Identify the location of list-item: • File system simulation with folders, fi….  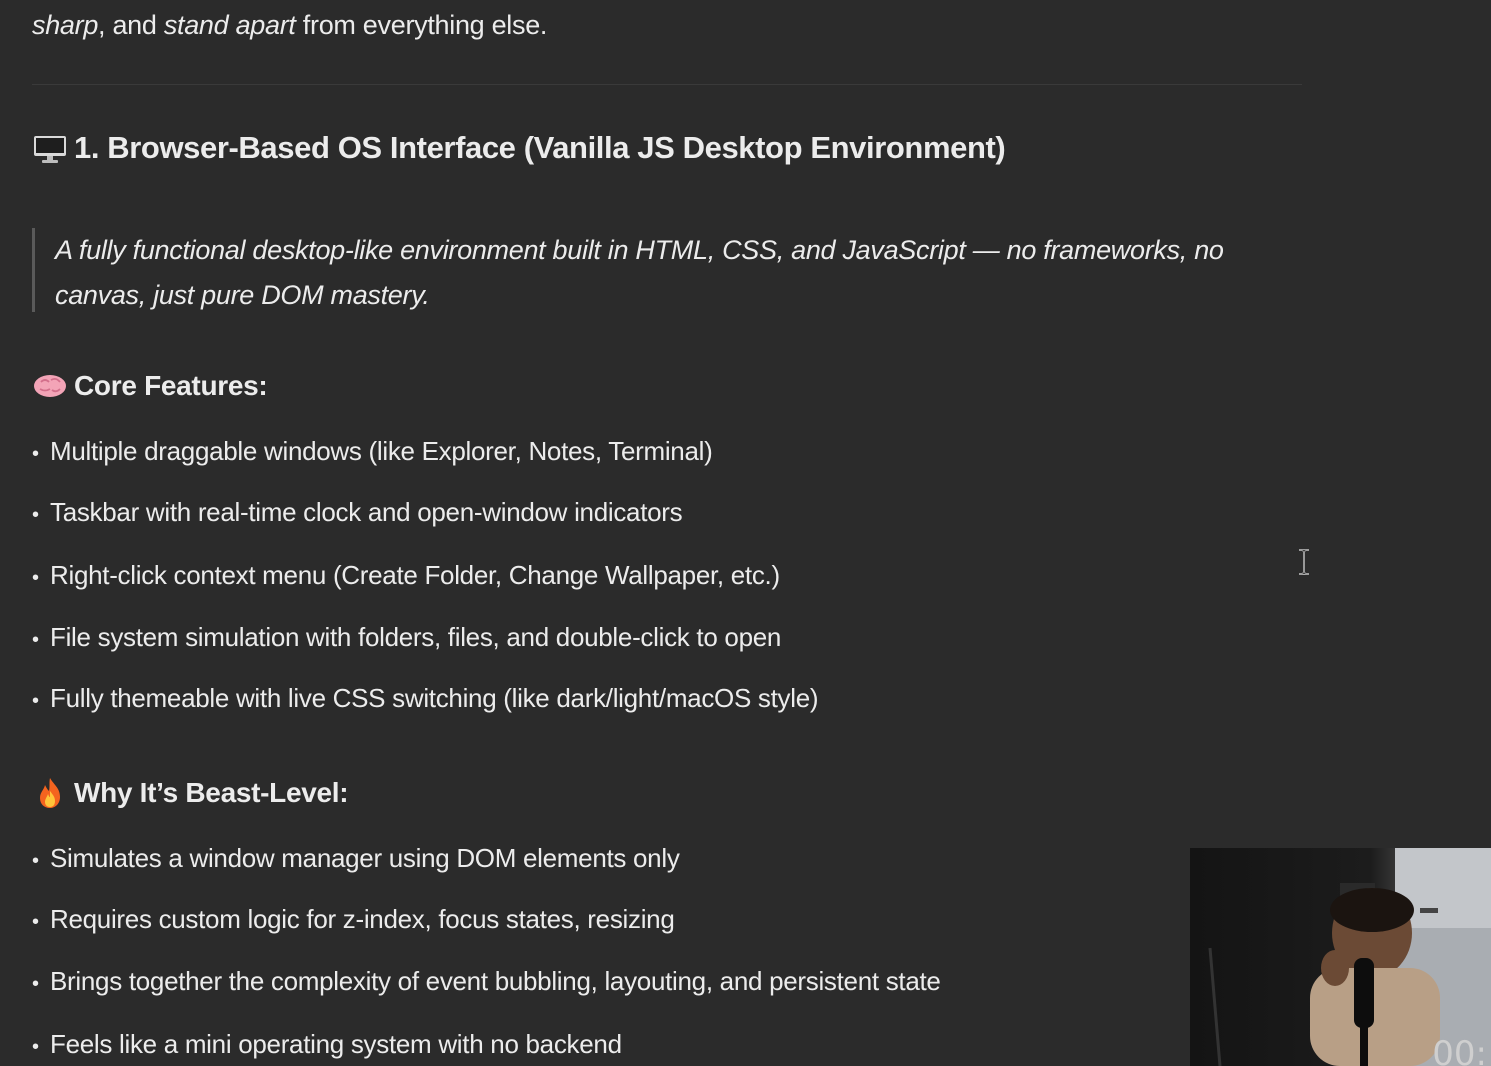
(406, 637).